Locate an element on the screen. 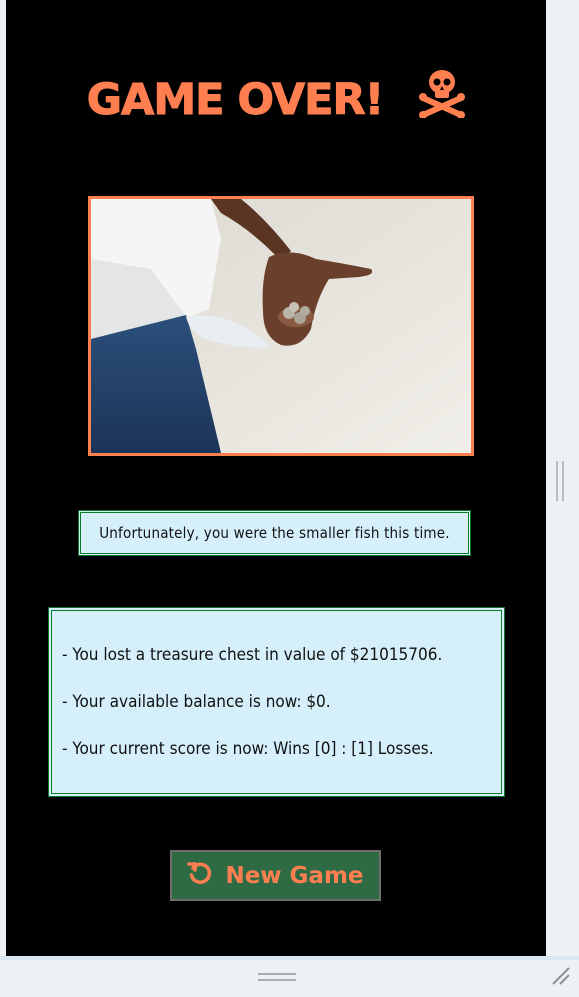 This screenshot has width=579, height=997. restart-icon is located at coordinates (200, 876).